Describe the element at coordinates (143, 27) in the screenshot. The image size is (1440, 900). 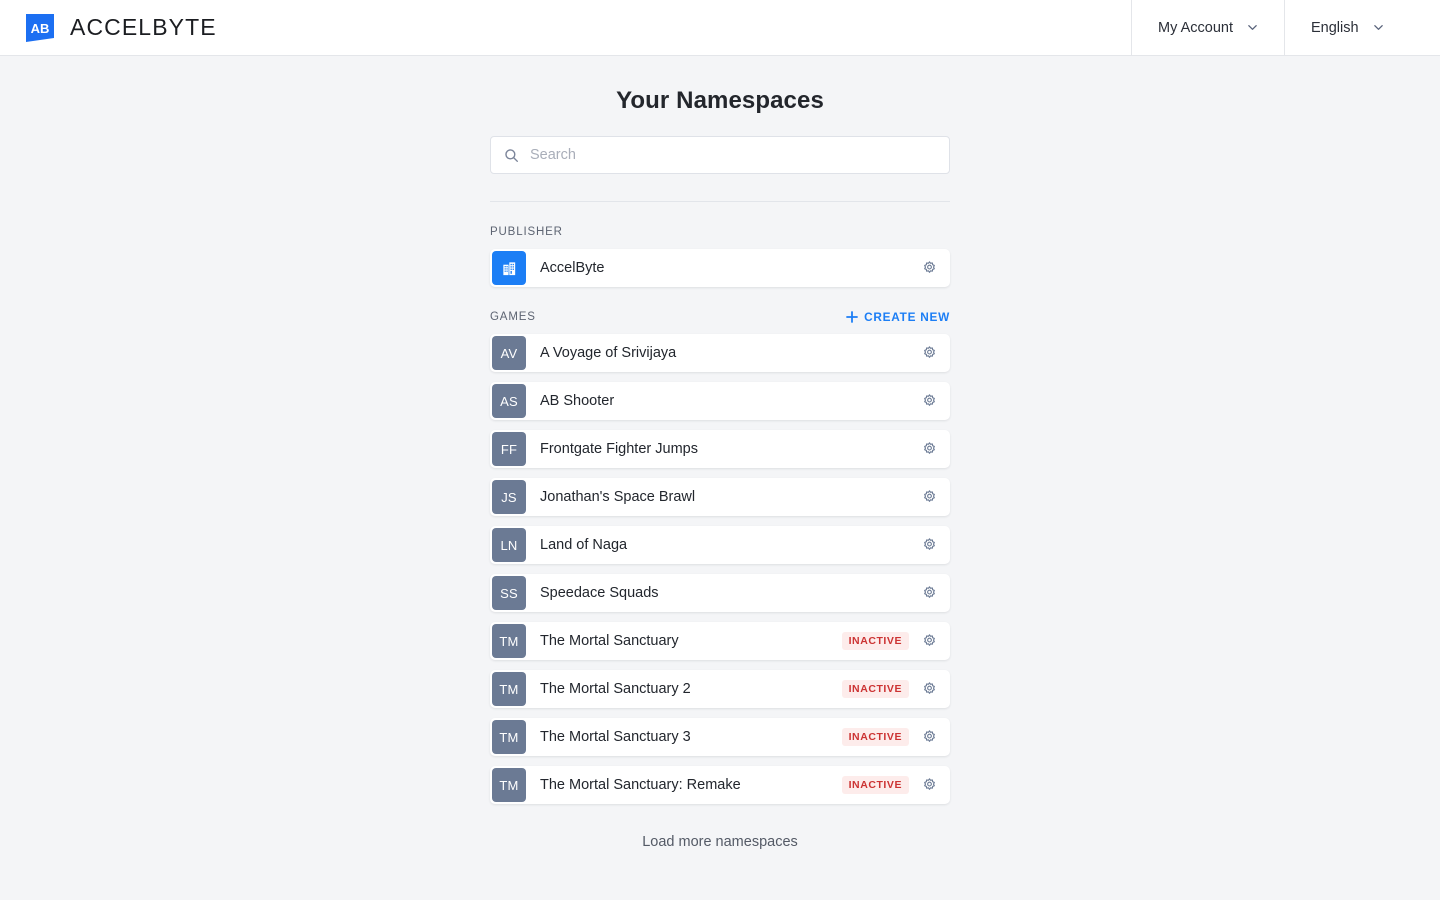
I see `brand-name: ACCELBYTE` at that location.